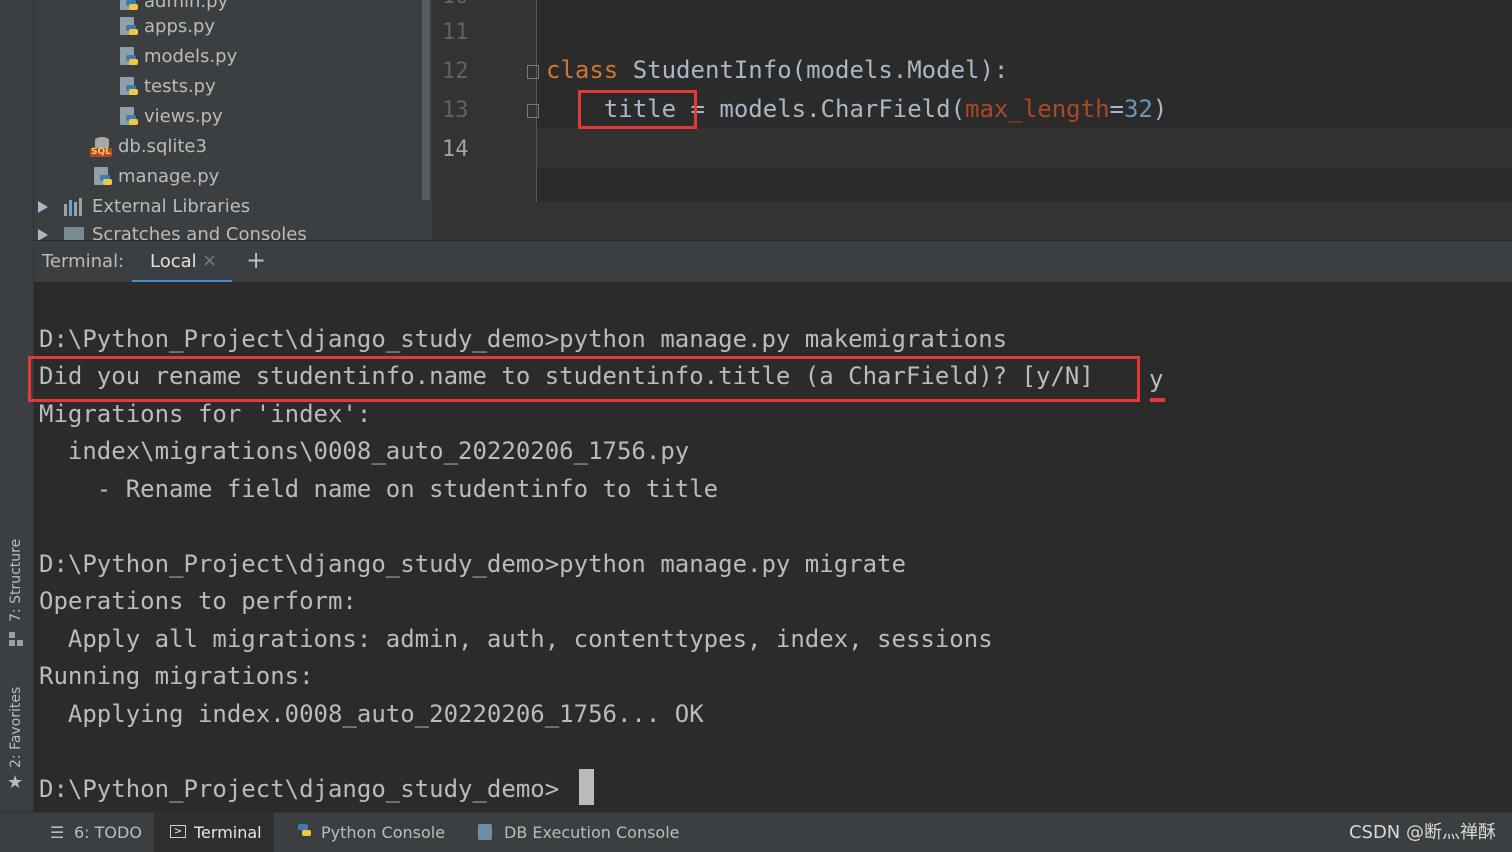  I want to click on add-tab-icon: +, so click(256, 260).